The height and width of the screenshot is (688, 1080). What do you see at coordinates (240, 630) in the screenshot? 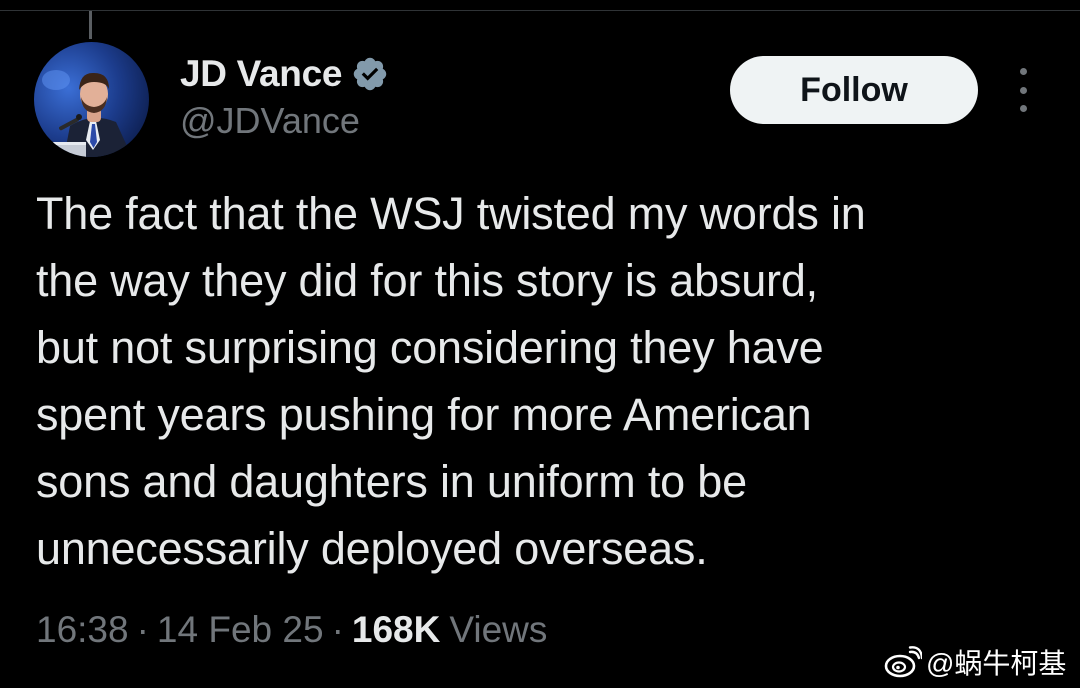
I see `tweet-date: 14 Feb 25` at bounding box center [240, 630].